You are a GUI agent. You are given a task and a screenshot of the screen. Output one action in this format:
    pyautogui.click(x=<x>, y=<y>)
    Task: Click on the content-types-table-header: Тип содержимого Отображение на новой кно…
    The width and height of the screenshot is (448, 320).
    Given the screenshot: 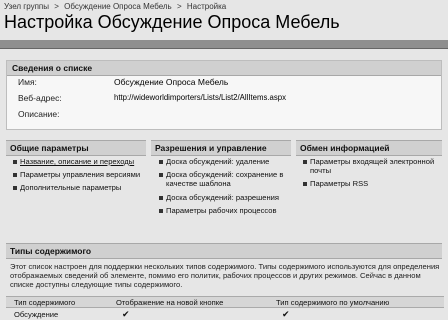 What is the action you would take?
    pyautogui.click(x=225, y=302)
    